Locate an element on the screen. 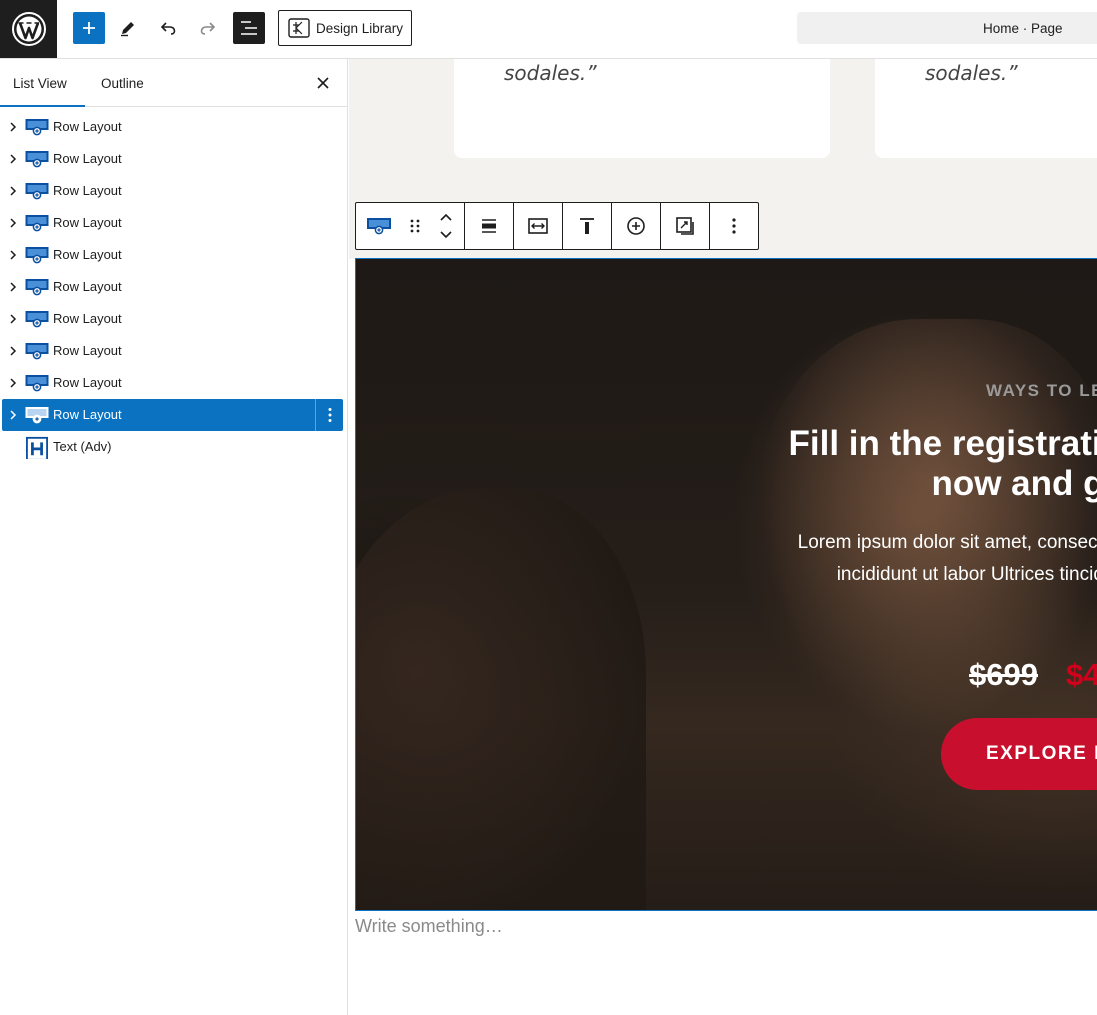  more-options-button is located at coordinates (734, 226).